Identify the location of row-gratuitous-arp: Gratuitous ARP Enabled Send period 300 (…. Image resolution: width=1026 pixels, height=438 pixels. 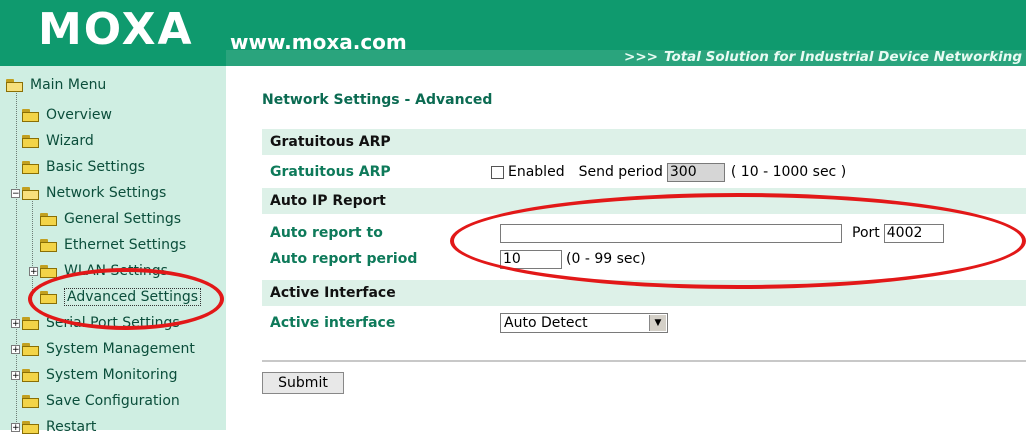
(644, 172).